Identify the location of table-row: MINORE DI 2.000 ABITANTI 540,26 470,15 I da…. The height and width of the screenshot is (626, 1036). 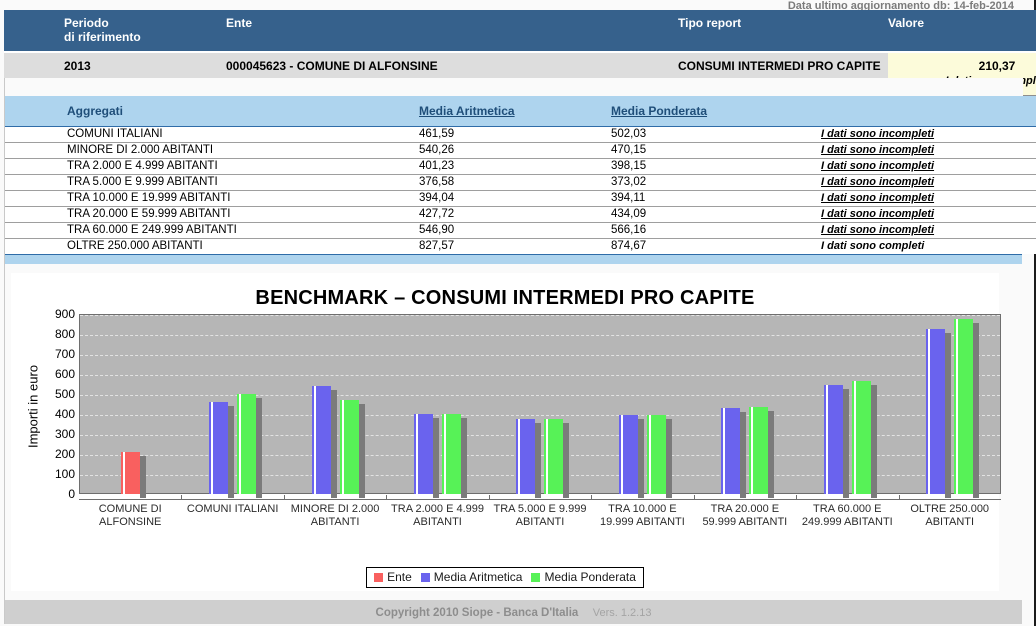
(520, 150).